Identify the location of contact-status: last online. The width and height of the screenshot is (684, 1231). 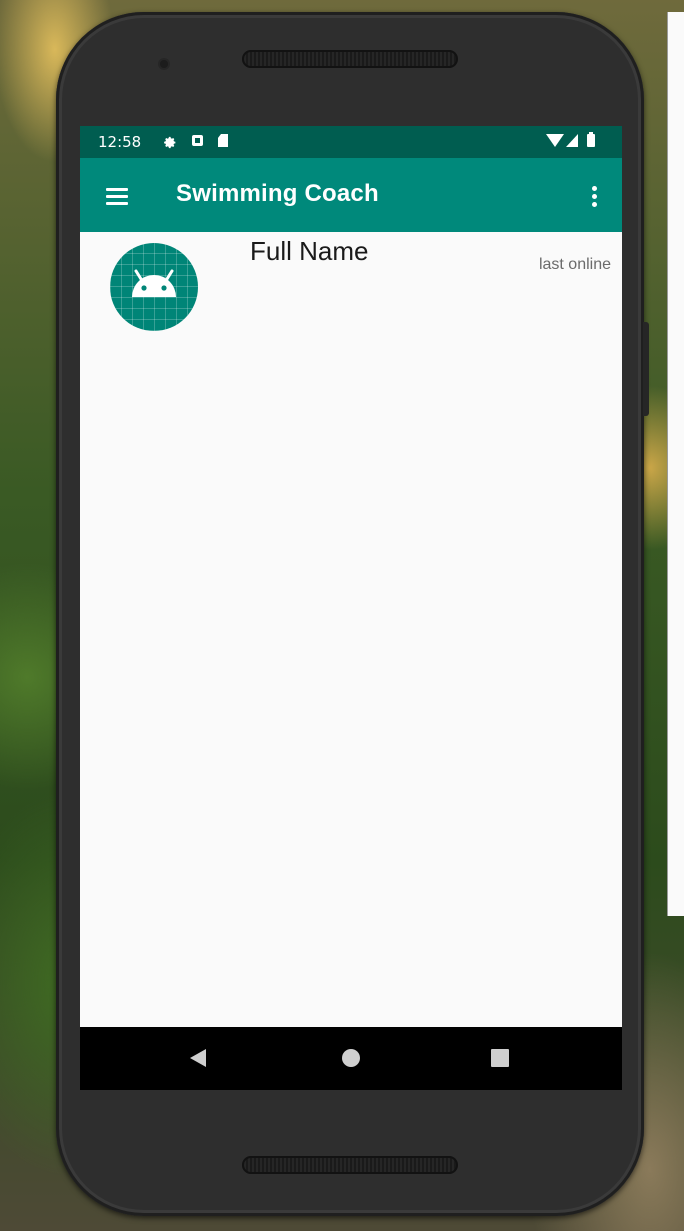
(574, 264).